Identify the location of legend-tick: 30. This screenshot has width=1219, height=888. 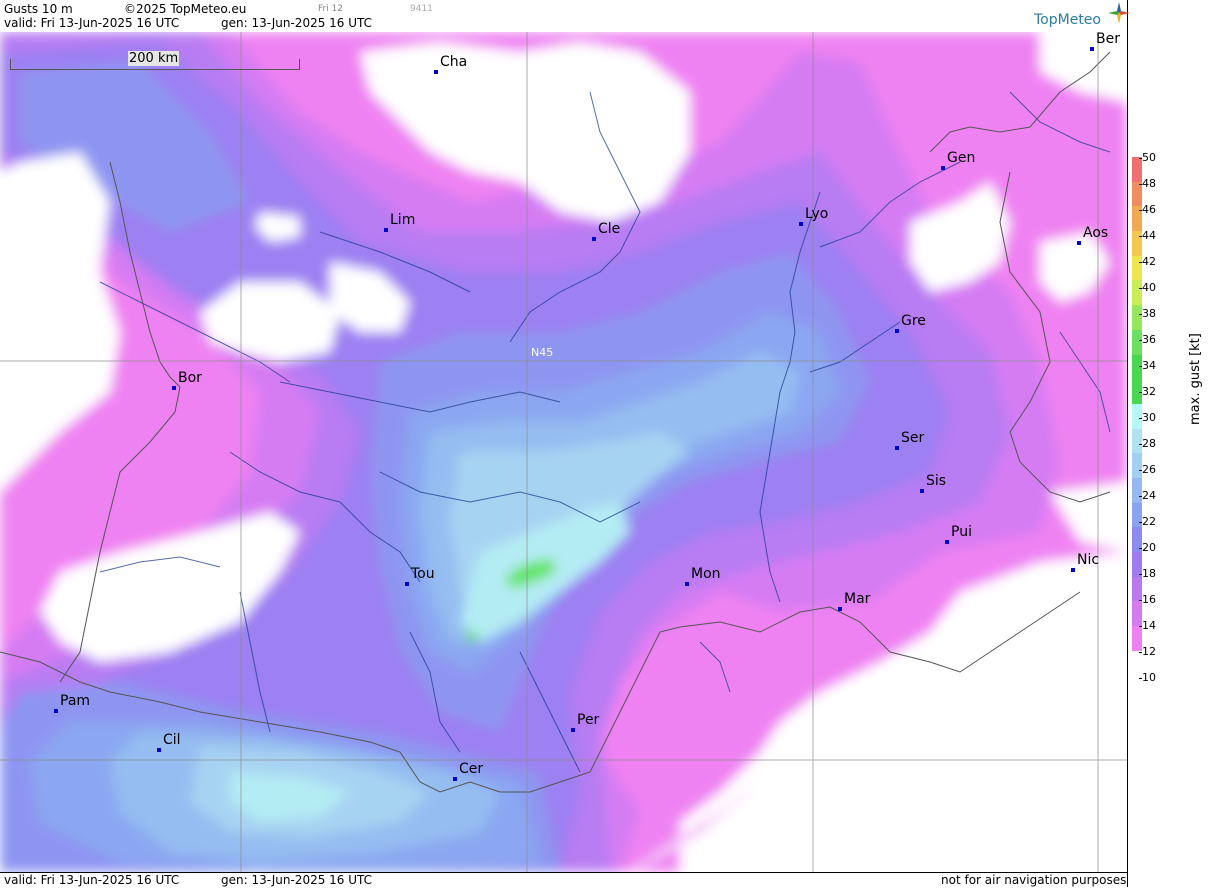
(1147, 417).